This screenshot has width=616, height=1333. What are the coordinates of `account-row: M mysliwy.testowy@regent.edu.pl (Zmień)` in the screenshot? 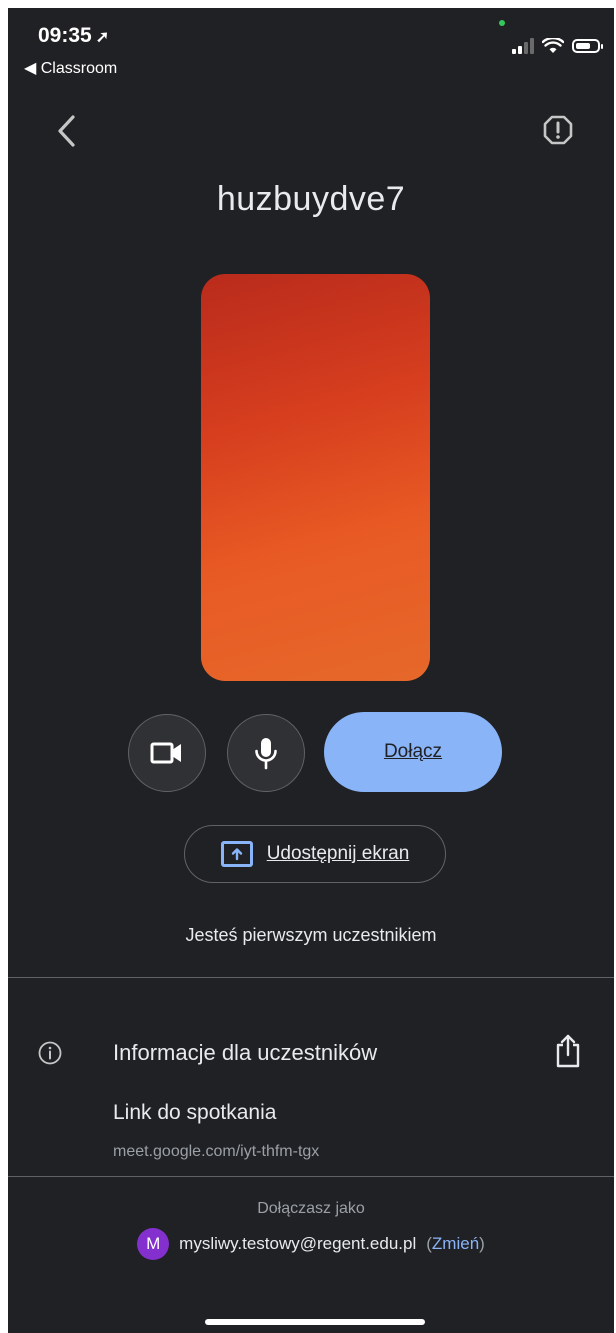 It's located at (311, 1244).